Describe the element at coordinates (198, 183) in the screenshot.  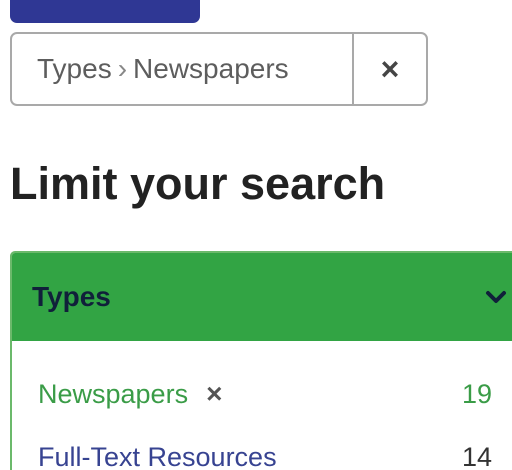
I see `limit-search-heading: Limit your search` at that location.